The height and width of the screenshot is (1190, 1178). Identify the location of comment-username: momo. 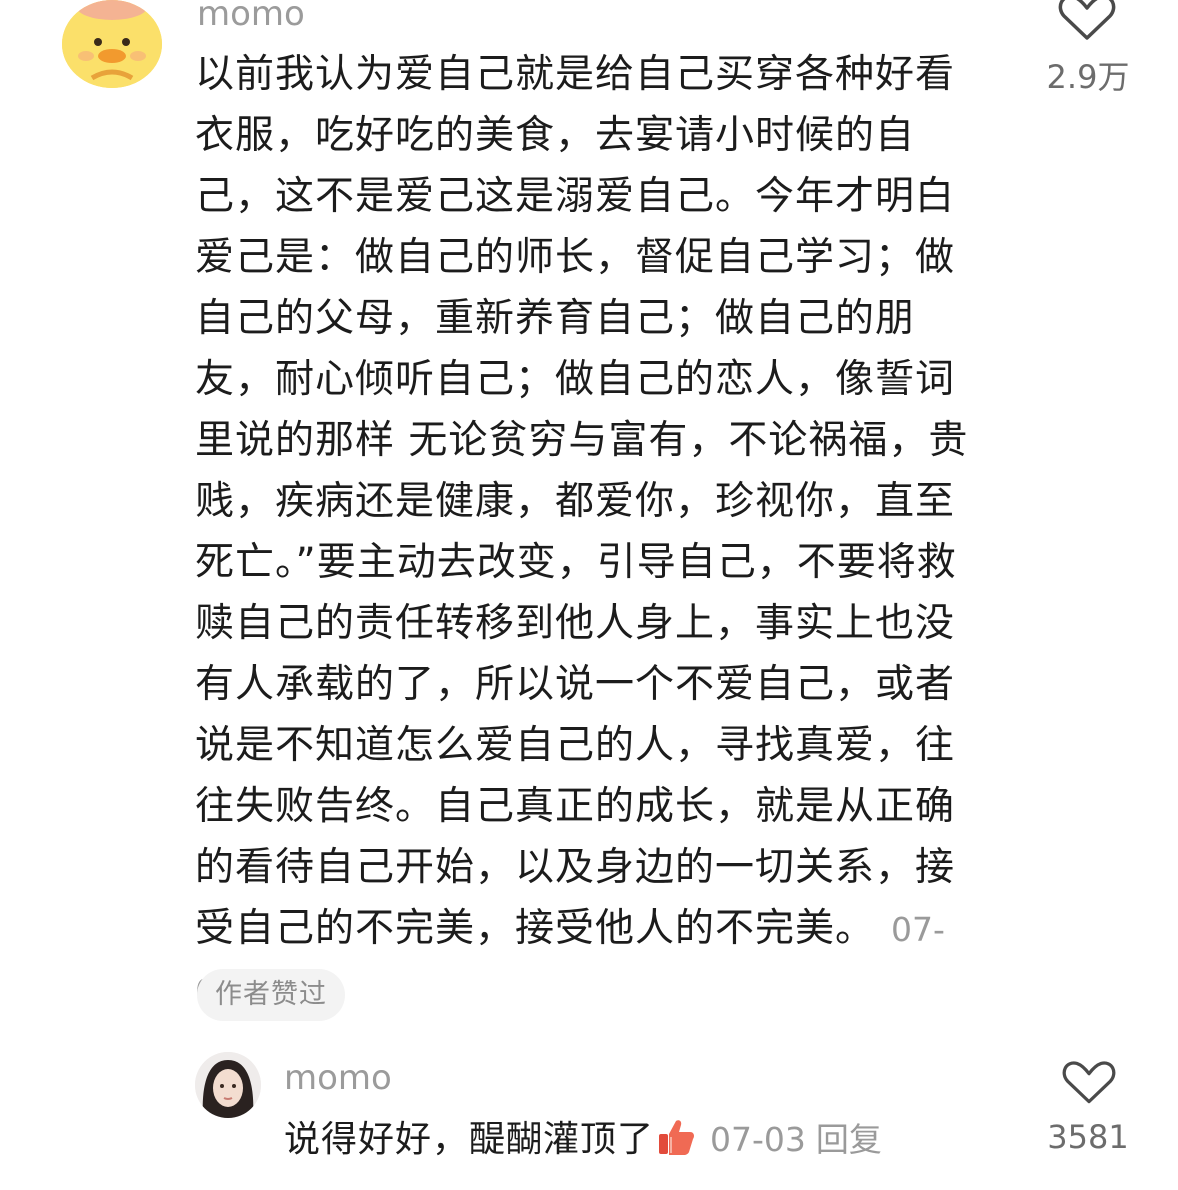
(251, 18).